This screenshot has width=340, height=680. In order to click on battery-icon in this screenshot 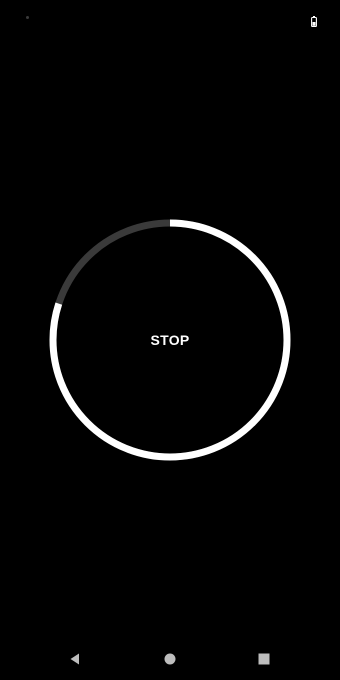, I will do `click(314, 21)`.